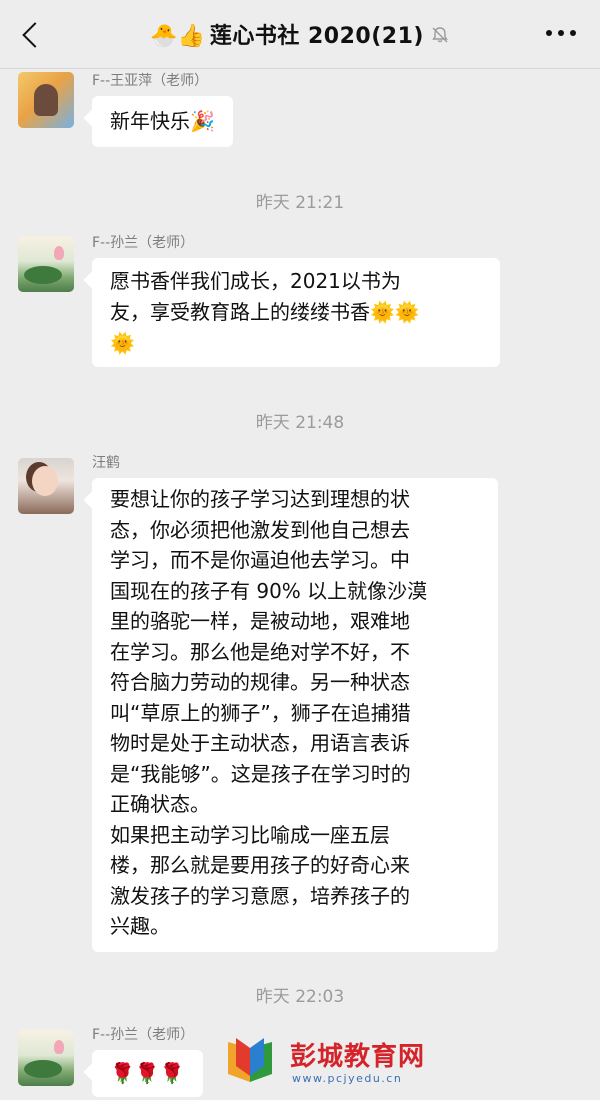 The image size is (600, 1100). What do you see at coordinates (300, 423) in the screenshot?
I see `timestamp: 昨天 21:48` at bounding box center [300, 423].